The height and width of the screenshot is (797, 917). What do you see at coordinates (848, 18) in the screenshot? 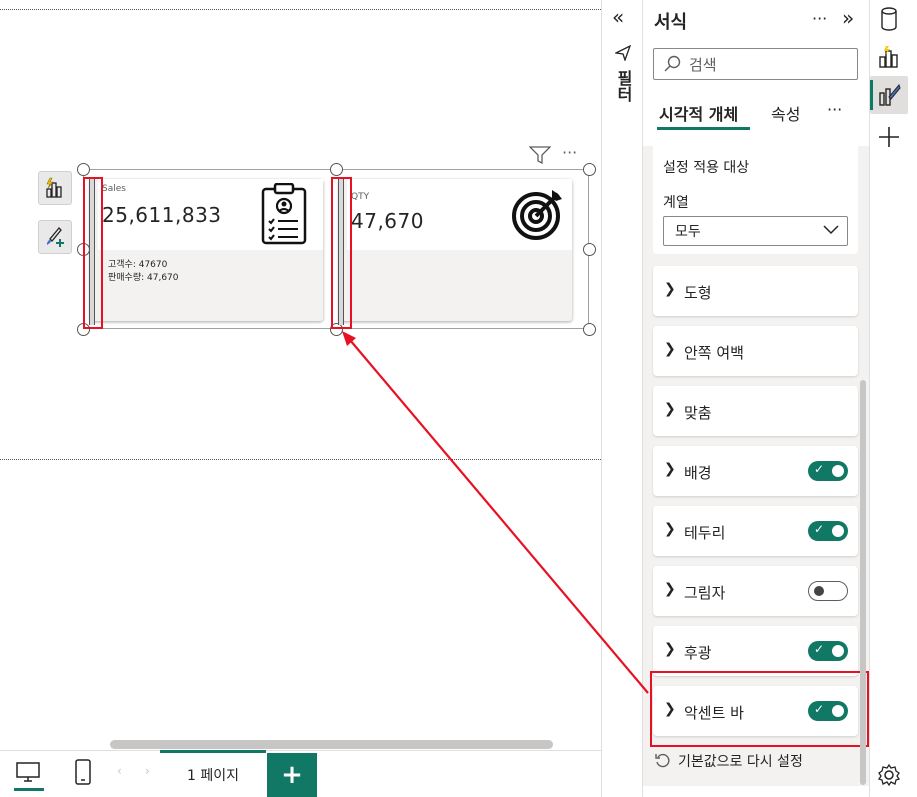
I see `collapse-pane-icon: »` at bounding box center [848, 18].